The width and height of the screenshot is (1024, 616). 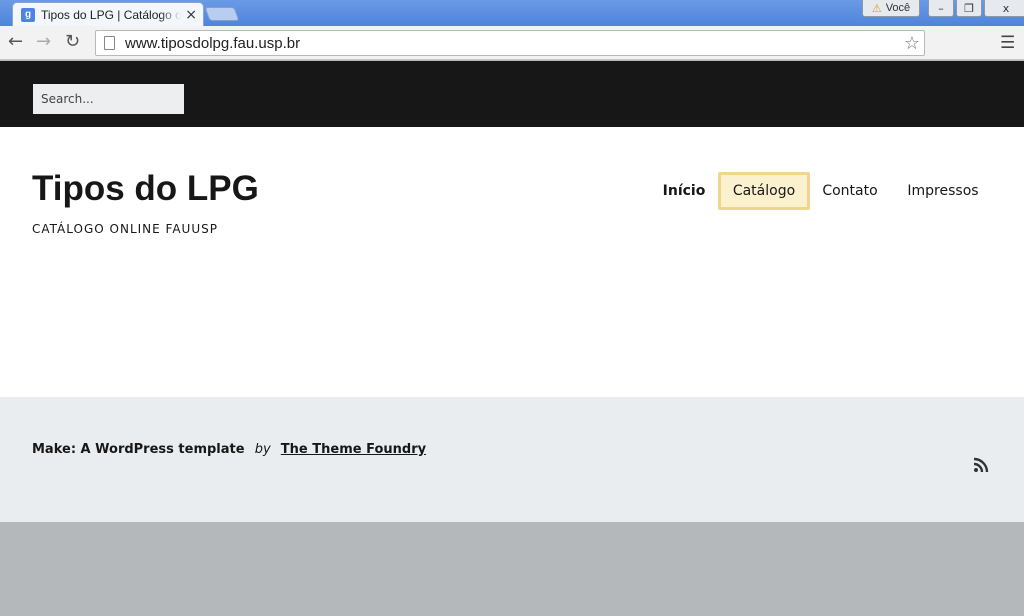 I want to click on window-controls: – ❐ x, so click(x=976, y=8).